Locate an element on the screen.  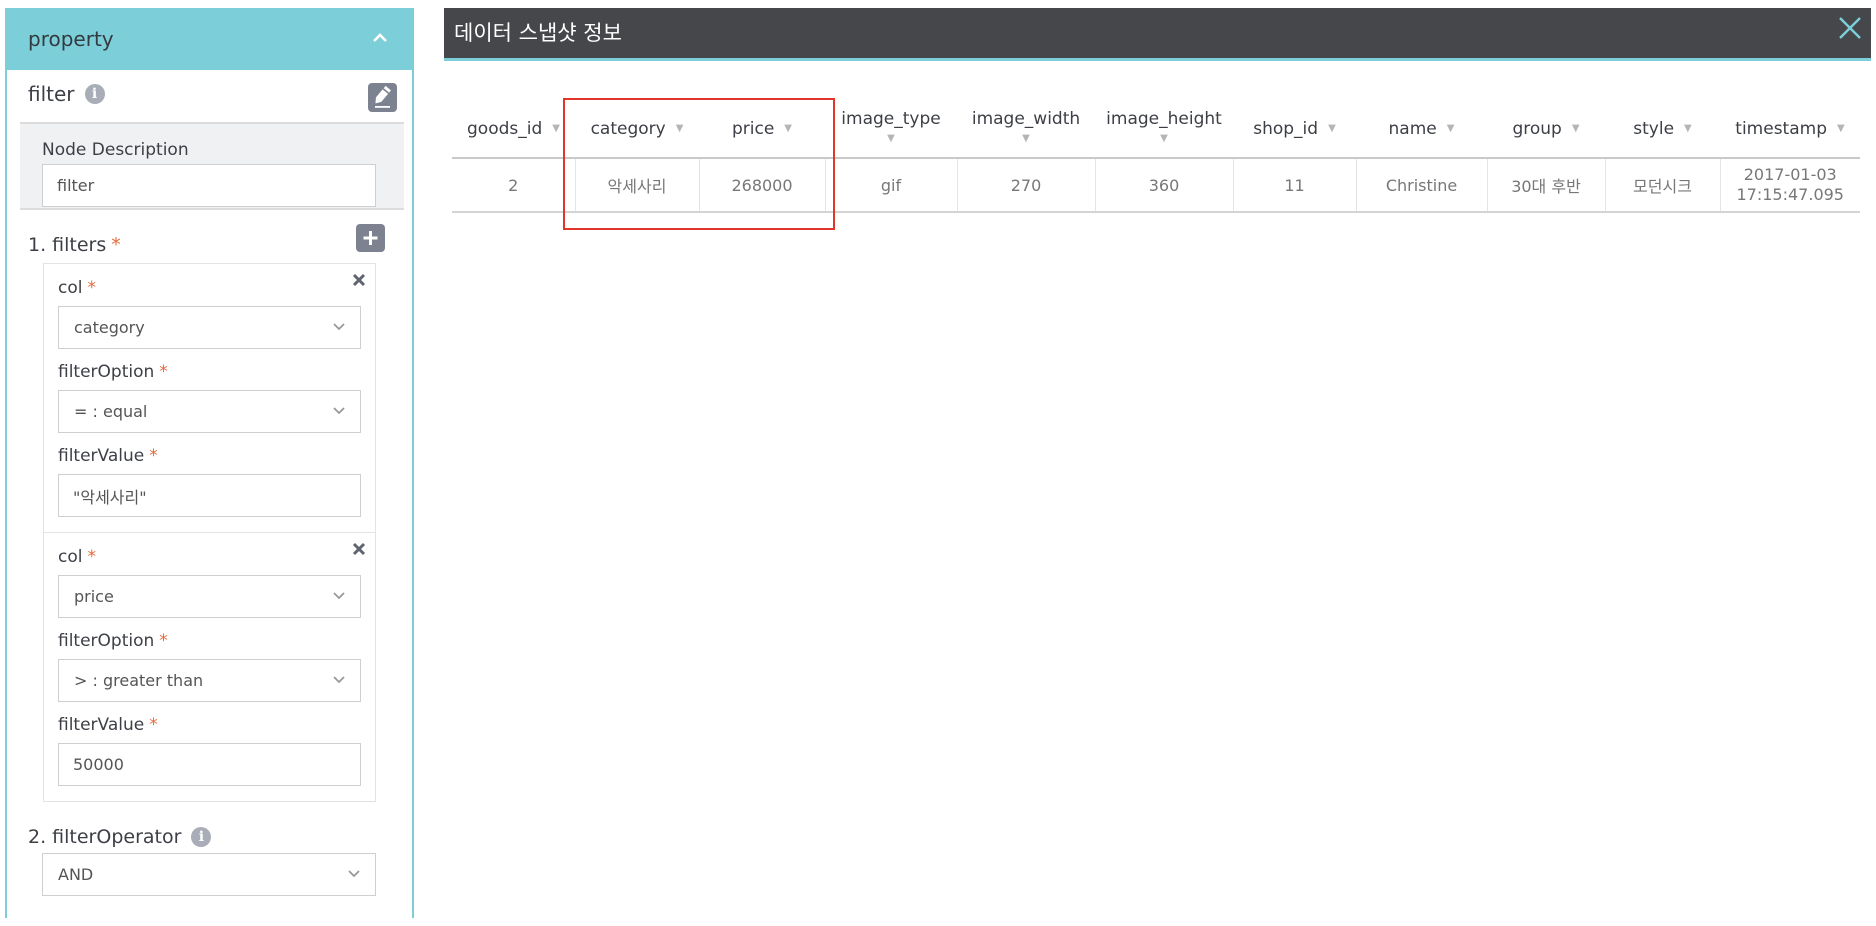
col-label: col * is located at coordinates (77, 288).